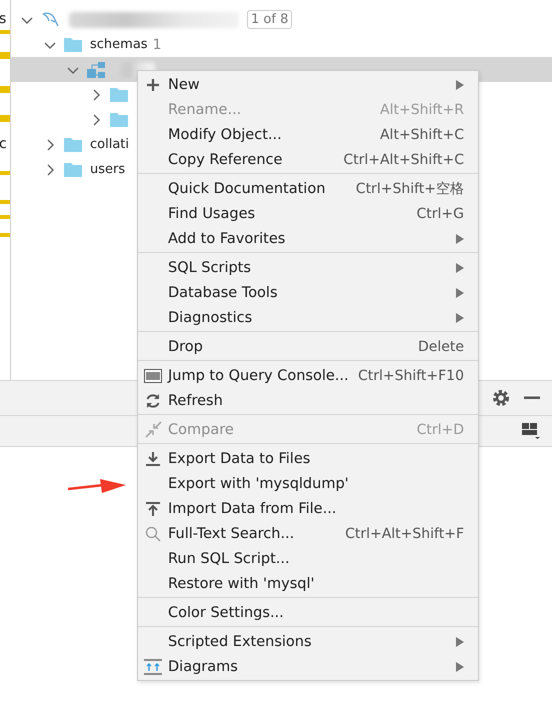 The image size is (552, 703). What do you see at coordinates (269, 19) in the screenshot?
I see `count-badge: 1 of 8` at bounding box center [269, 19].